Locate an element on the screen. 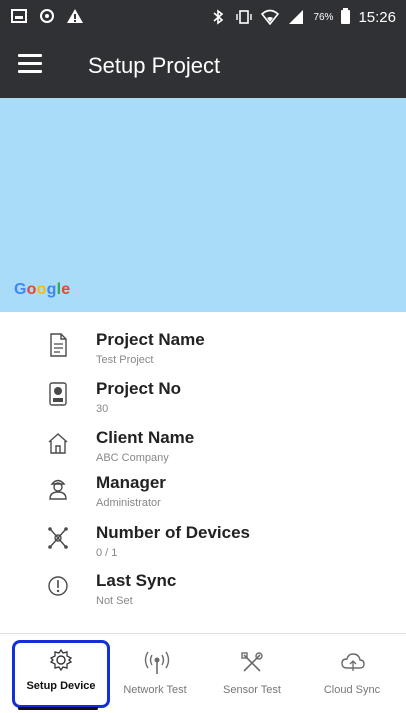 The height and width of the screenshot is (713, 406). info-value: 0 / 1 is located at coordinates (107, 553).